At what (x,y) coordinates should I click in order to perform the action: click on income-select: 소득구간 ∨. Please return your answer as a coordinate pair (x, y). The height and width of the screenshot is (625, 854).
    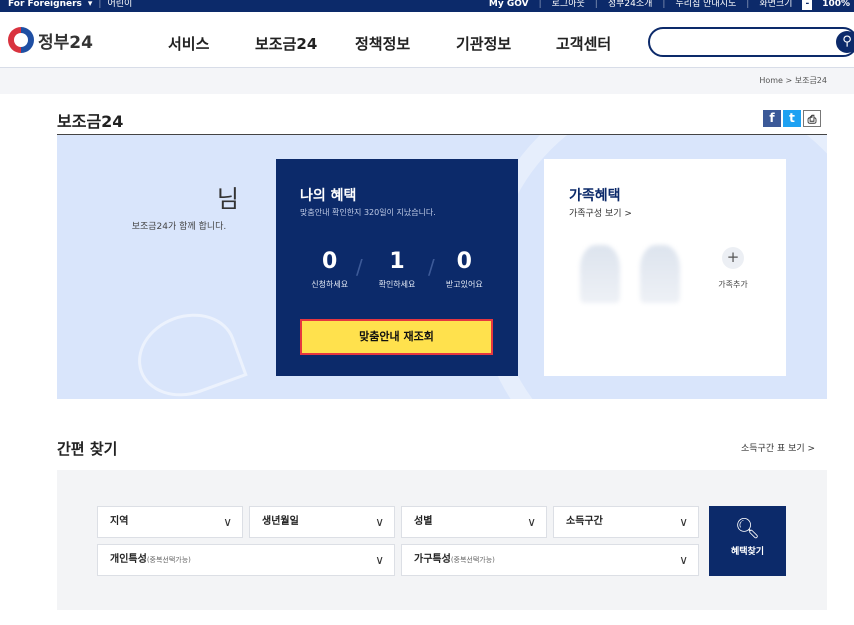
    Looking at the image, I should click on (626, 522).